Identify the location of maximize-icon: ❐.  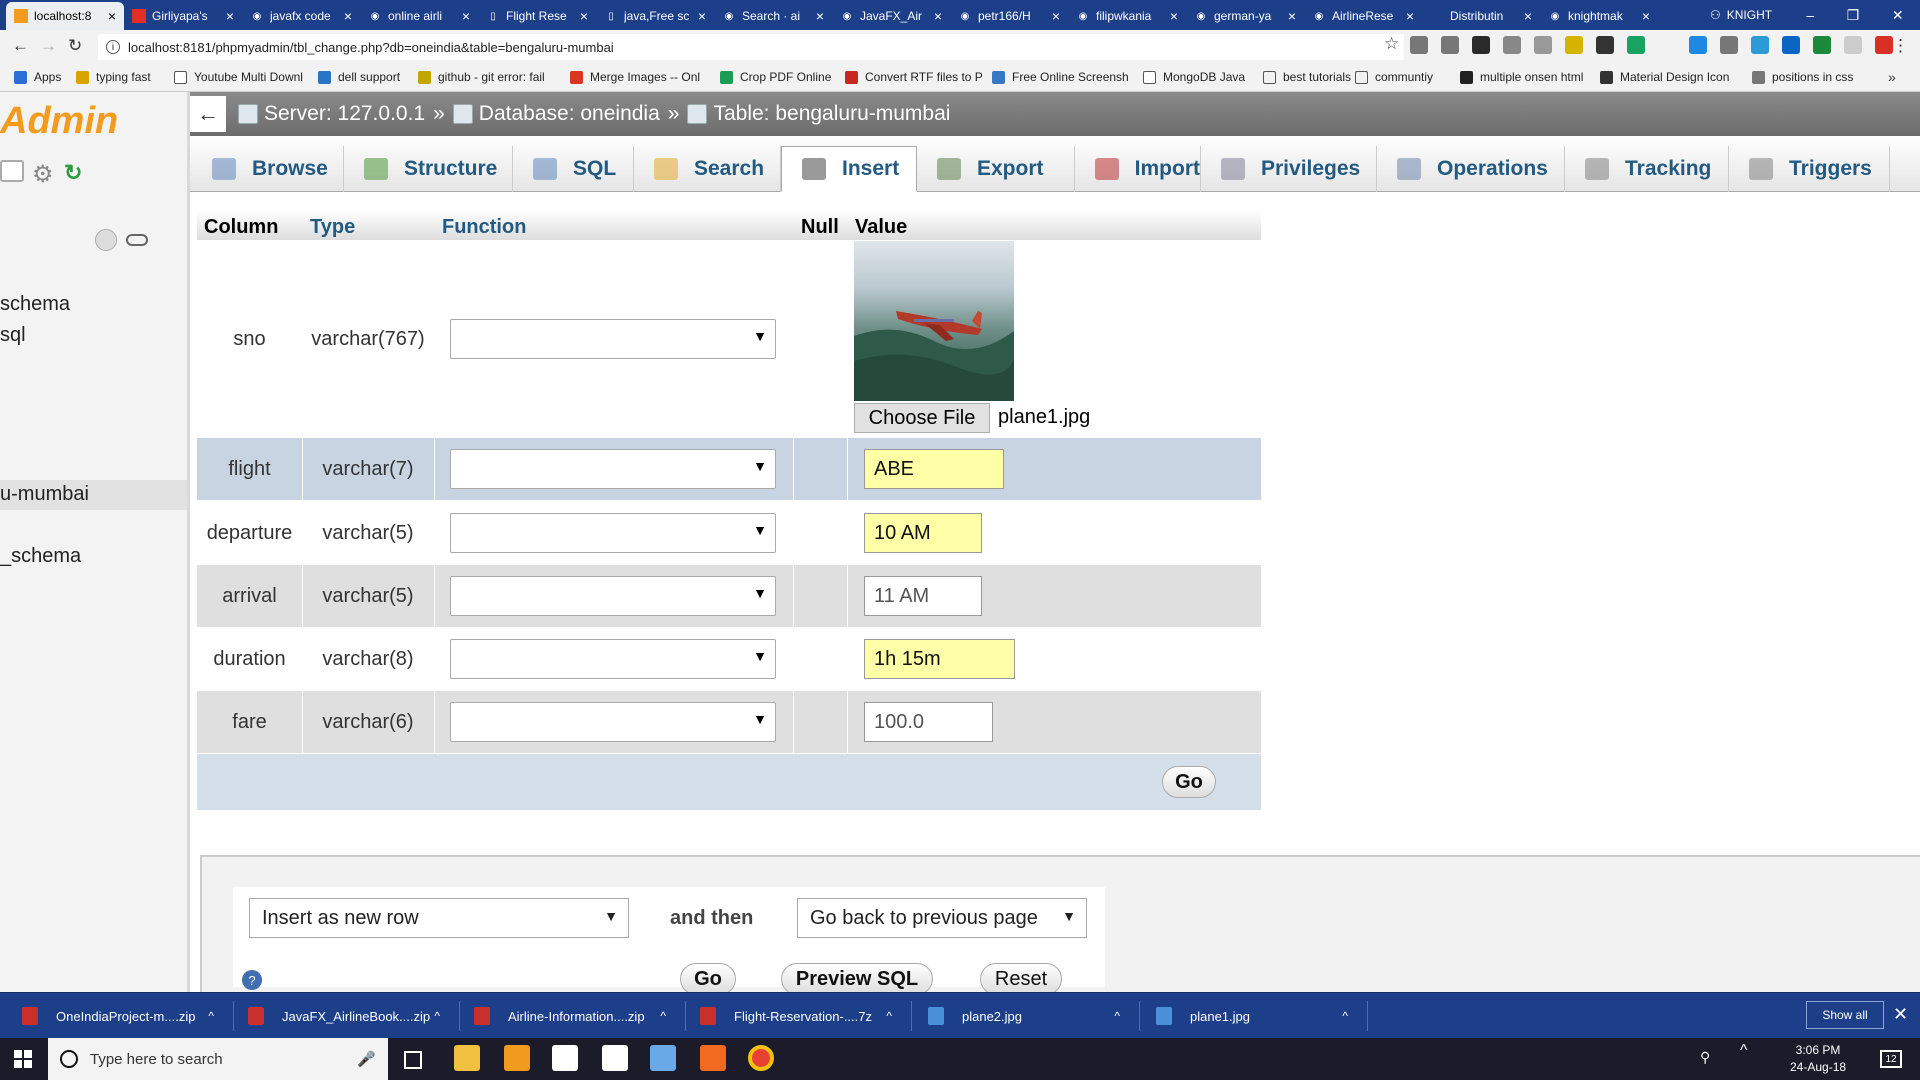
(1853, 15).